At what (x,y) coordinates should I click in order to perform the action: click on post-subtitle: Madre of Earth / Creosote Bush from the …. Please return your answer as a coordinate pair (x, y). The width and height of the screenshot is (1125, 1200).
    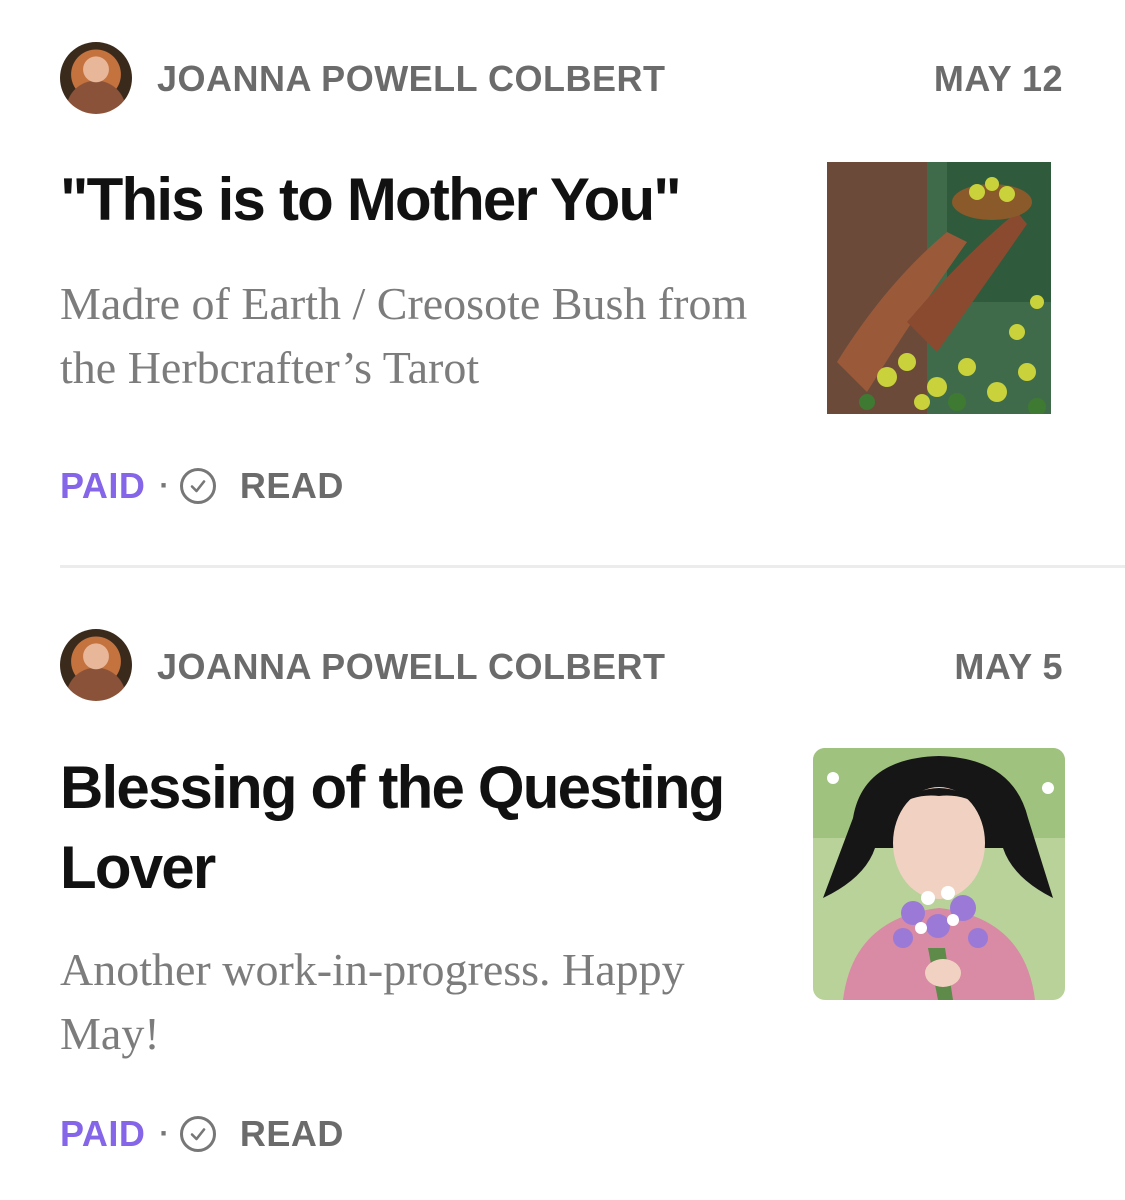
    Looking at the image, I should click on (420, 336).